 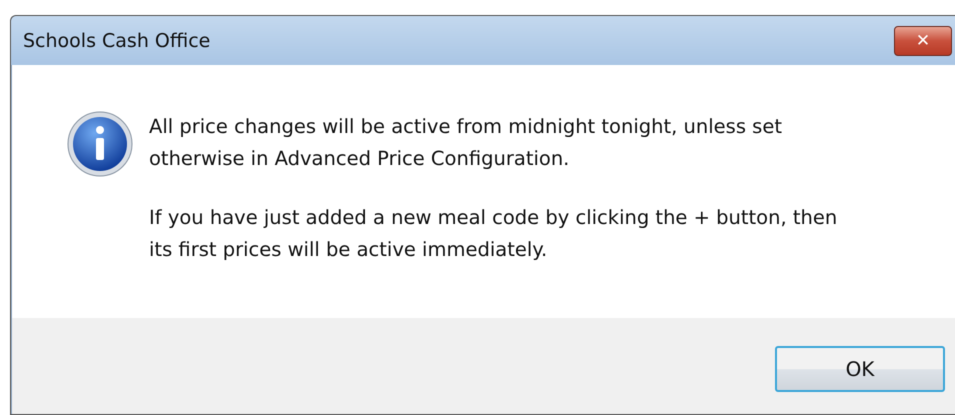 What do you see at coordinates (493, 234) in the screenshot?
I see `message-text: If you have just added a new meal code by clicking the + button, then its first prices will be active immediately.` at bounding box center [493, 234].